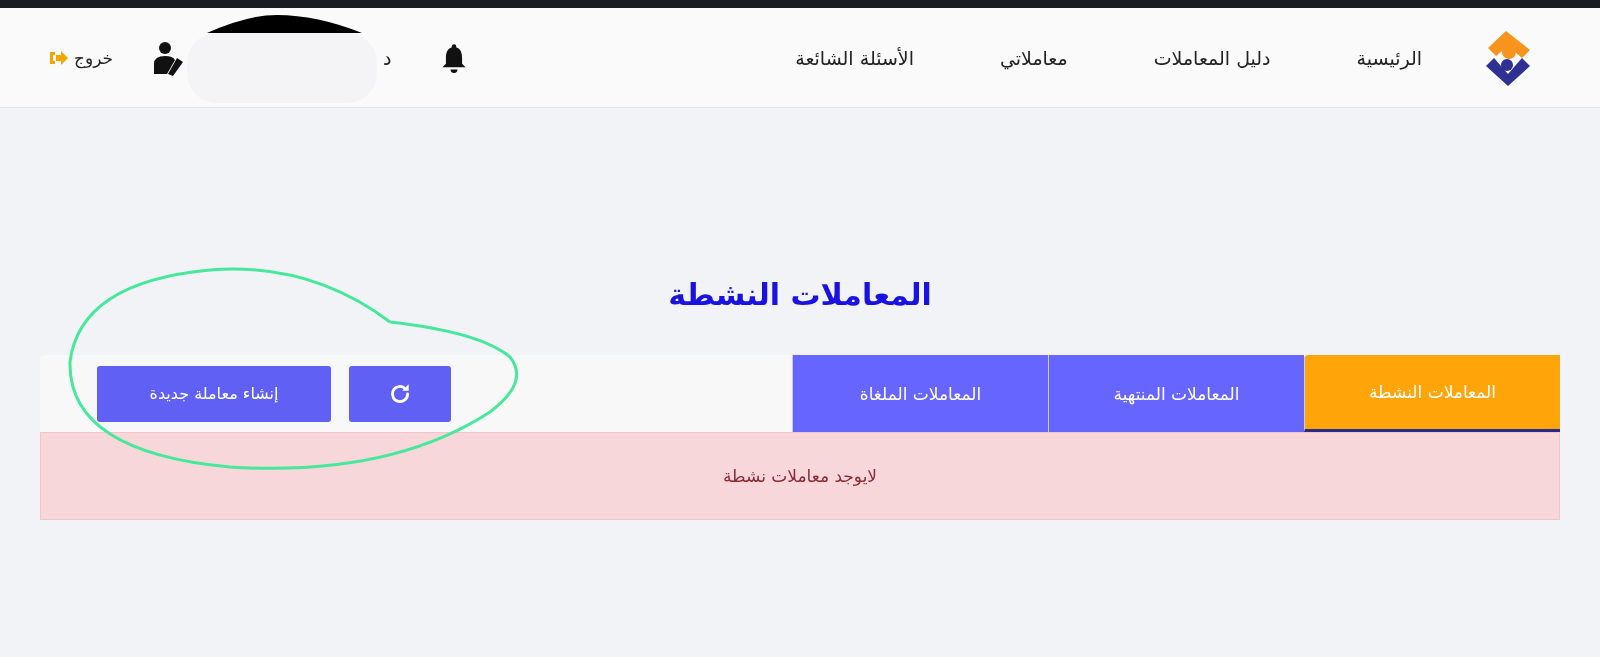 Image resolution: width=1600 pixels, height=657 pixels. Describe the element at coordinates (800, 295) in the screenshot. I see `page-title: المعاملات النشطة` at that location.